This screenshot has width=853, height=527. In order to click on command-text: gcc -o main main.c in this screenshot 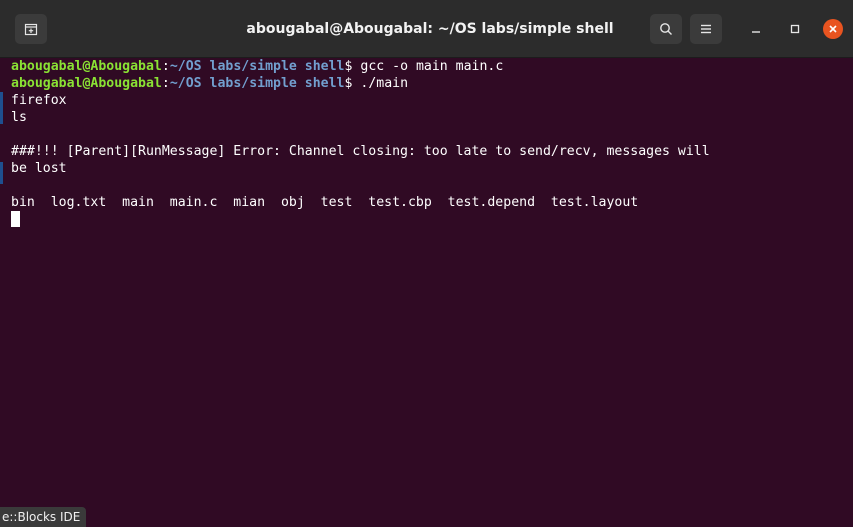, I will do `click(432, 66)`.